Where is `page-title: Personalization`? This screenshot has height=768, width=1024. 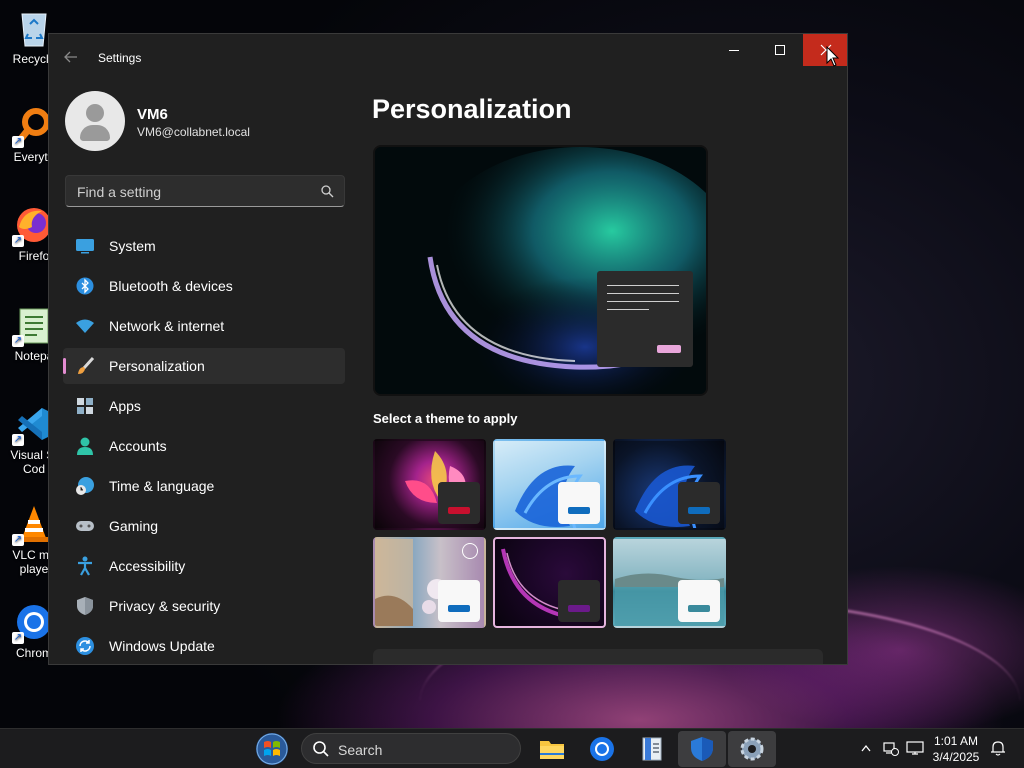 page-title: Personalization is located at coordinates (472, 109).